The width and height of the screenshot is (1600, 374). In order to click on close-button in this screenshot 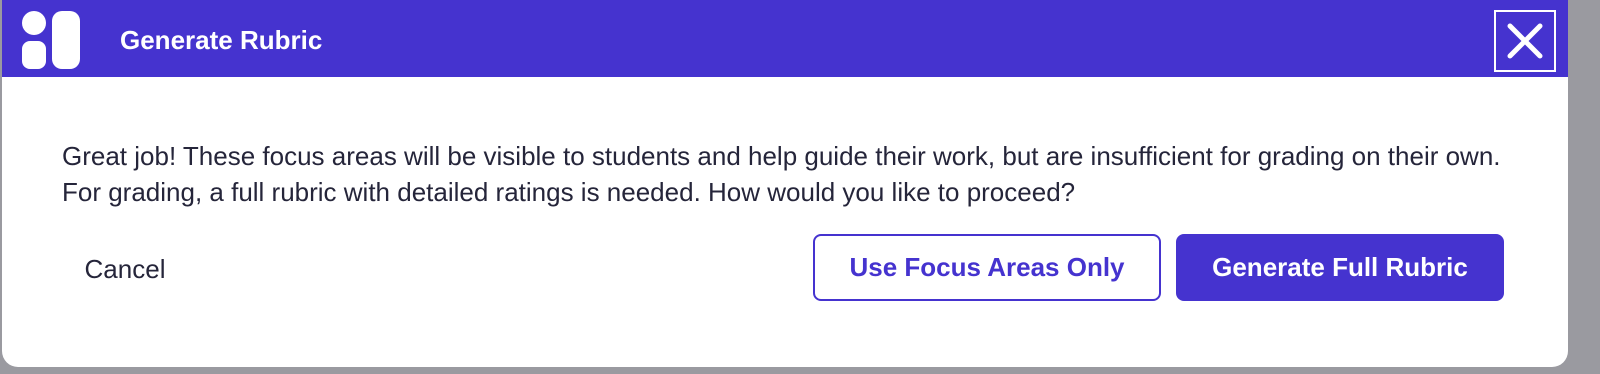, I will do `click(1525, 41)`.